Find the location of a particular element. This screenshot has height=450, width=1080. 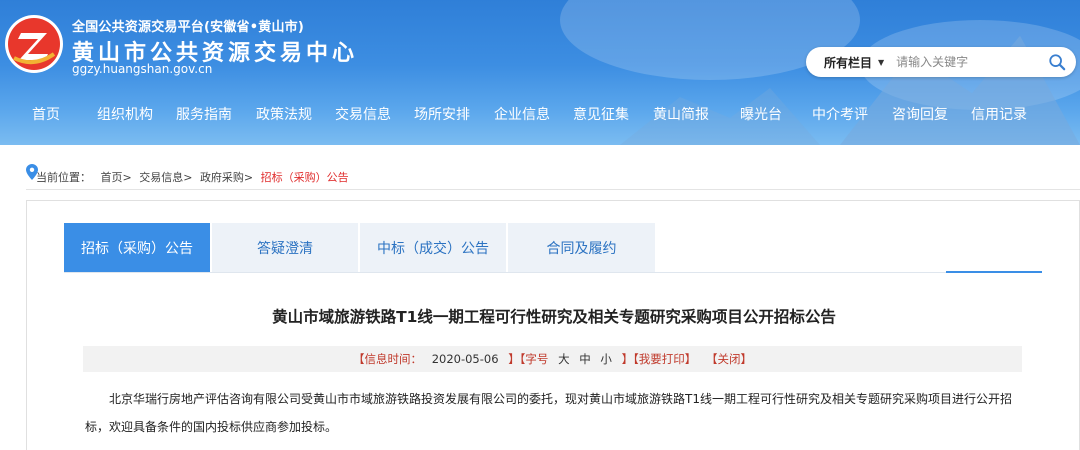

font-size-label: 】【字号 is located at coordinates (528, 359).